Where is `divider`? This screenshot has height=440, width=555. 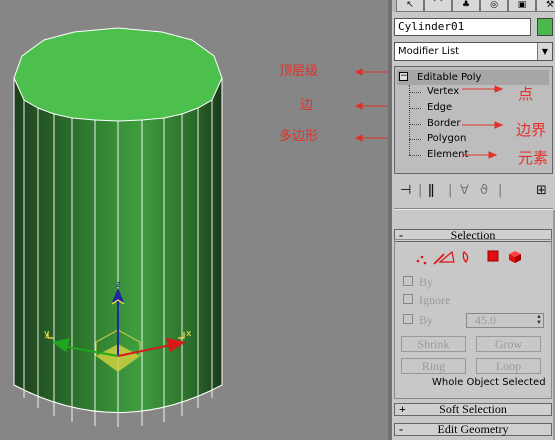 divider is located at coordinates (473, 209).